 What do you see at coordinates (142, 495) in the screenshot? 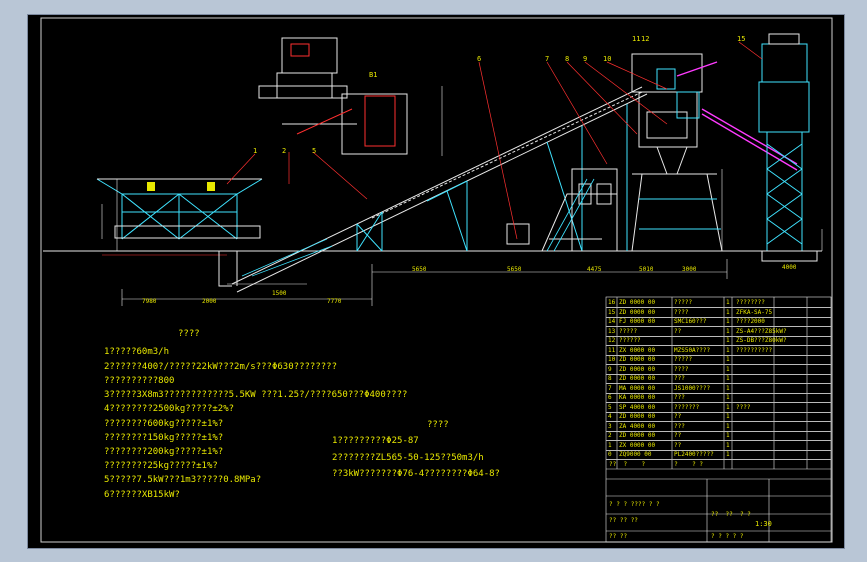
I see `note-line-11: 6??????XB15kW?` at bounding box center [142, 495].